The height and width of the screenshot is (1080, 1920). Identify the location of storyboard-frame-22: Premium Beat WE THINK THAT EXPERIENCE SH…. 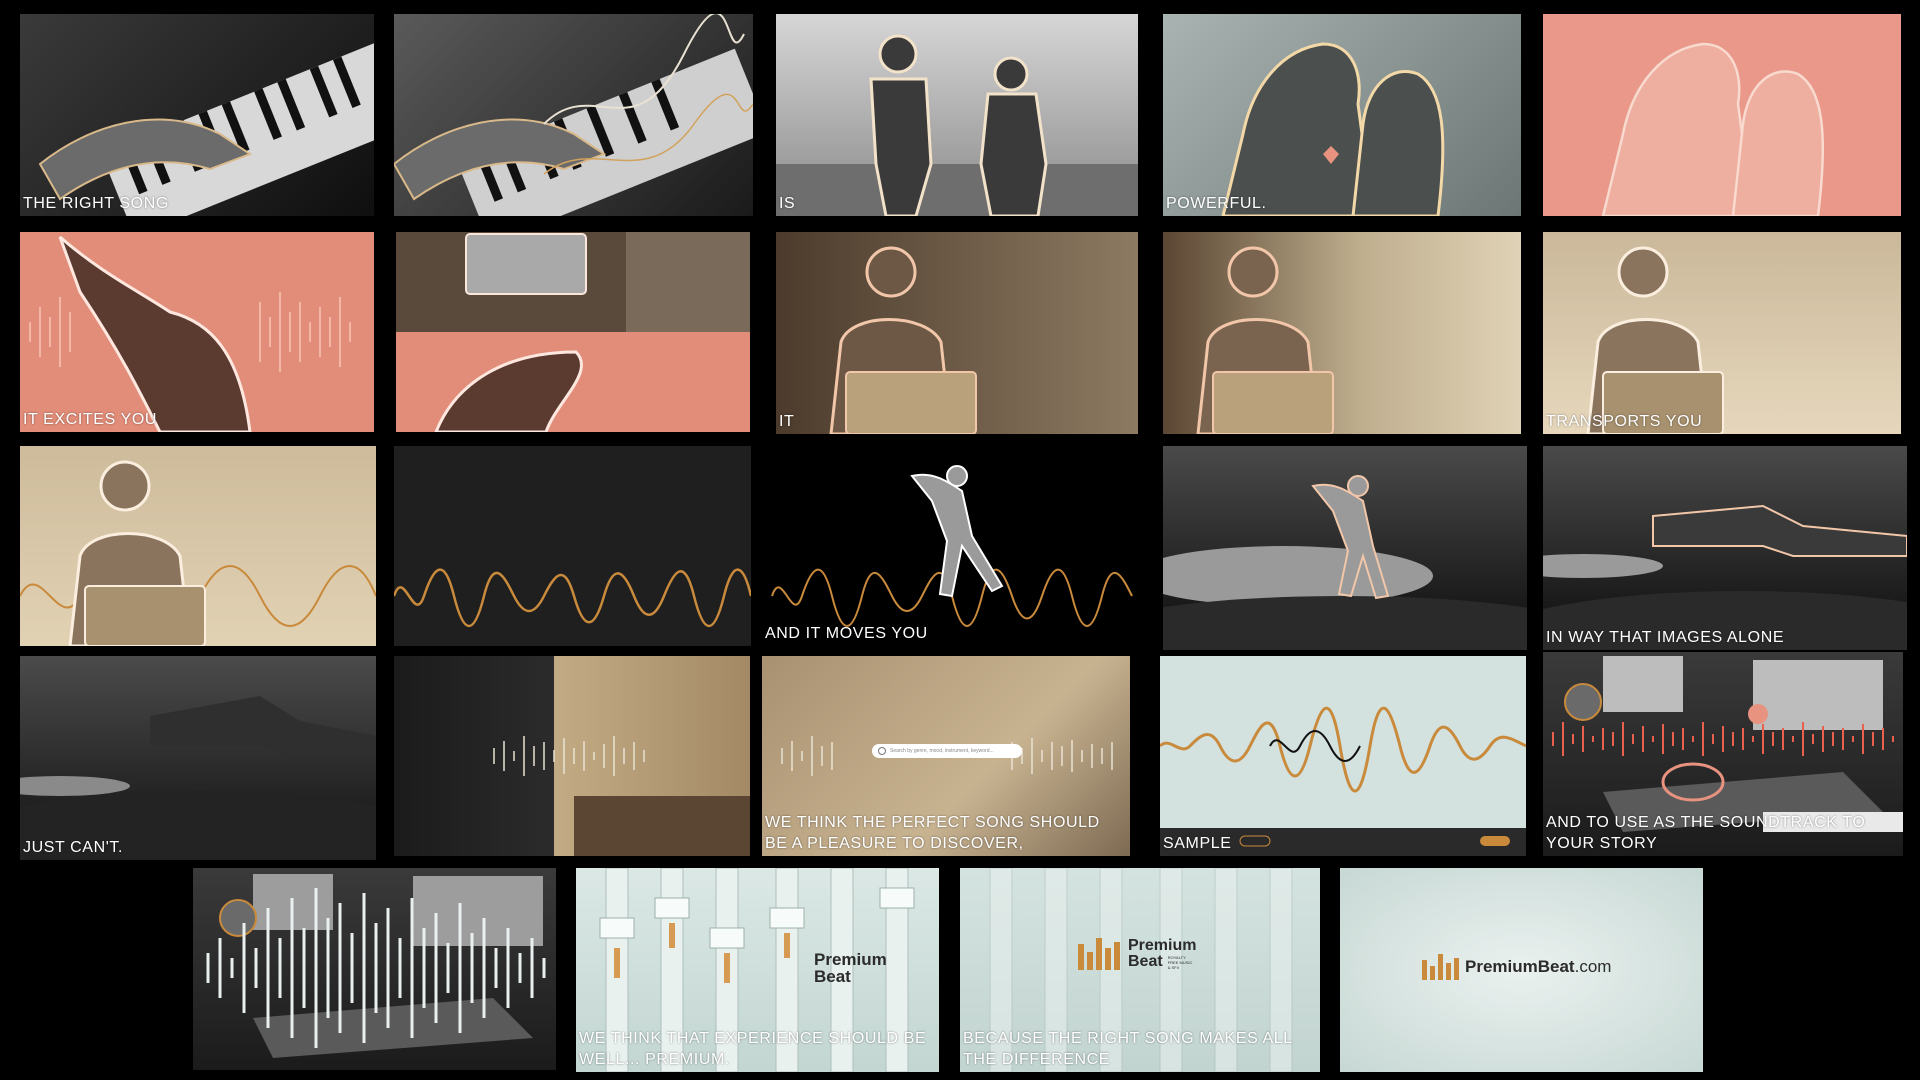
(757, 970).